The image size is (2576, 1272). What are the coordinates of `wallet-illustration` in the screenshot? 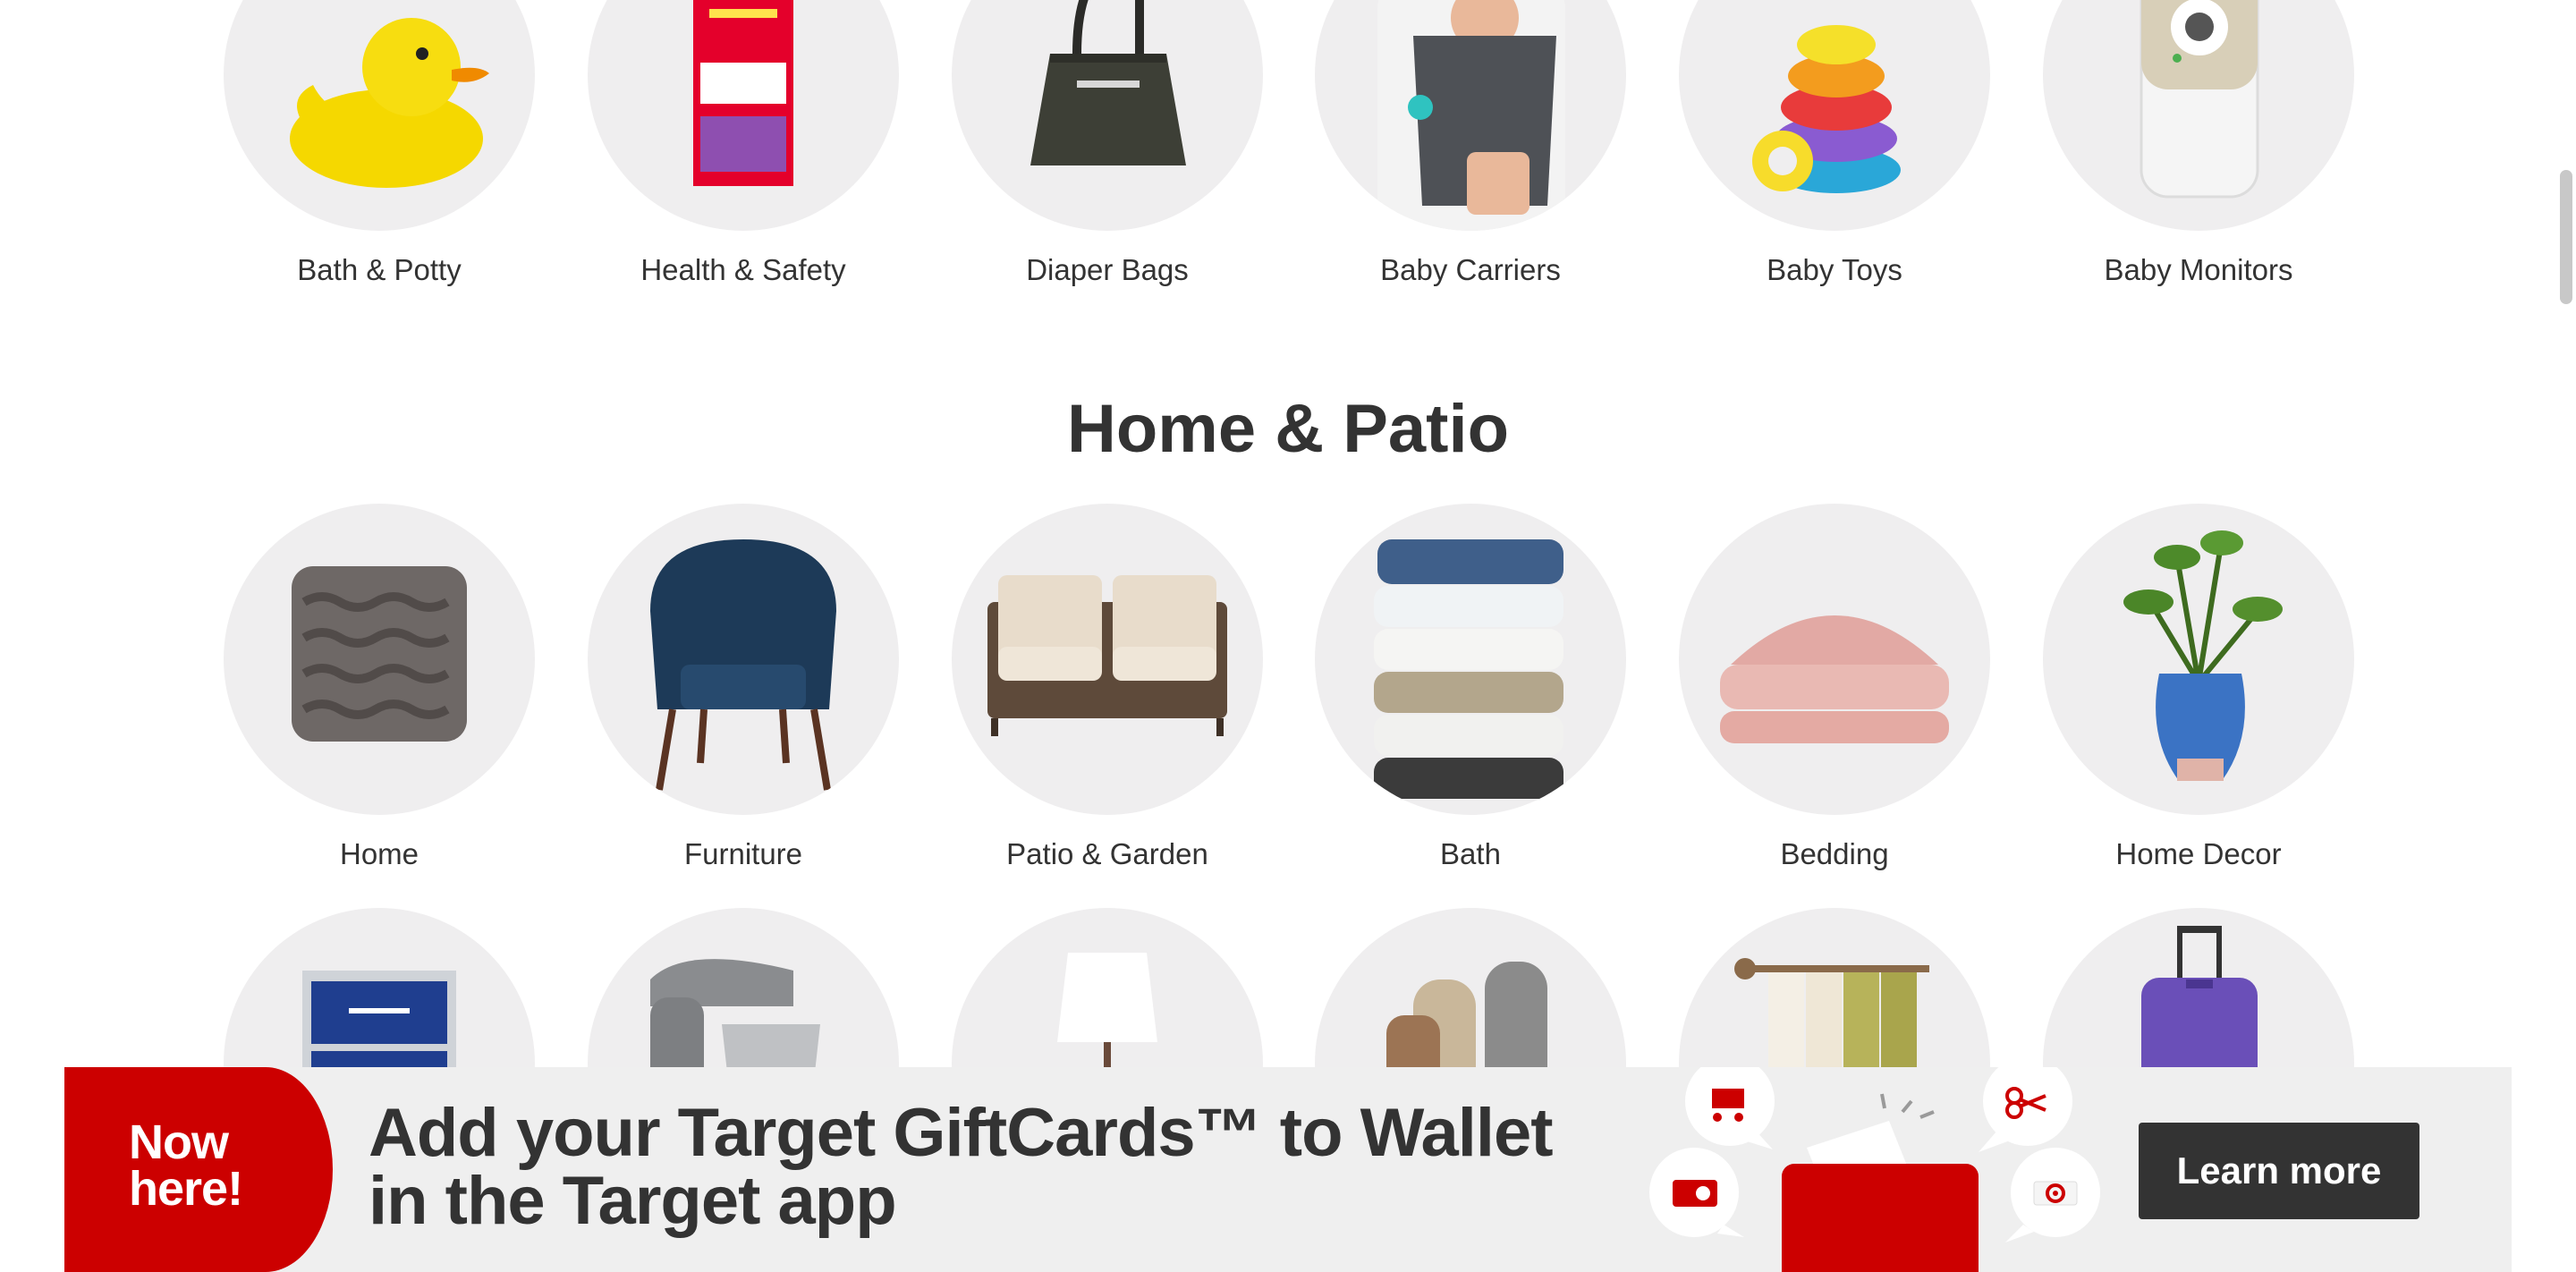 It's located at (1874, 1169).